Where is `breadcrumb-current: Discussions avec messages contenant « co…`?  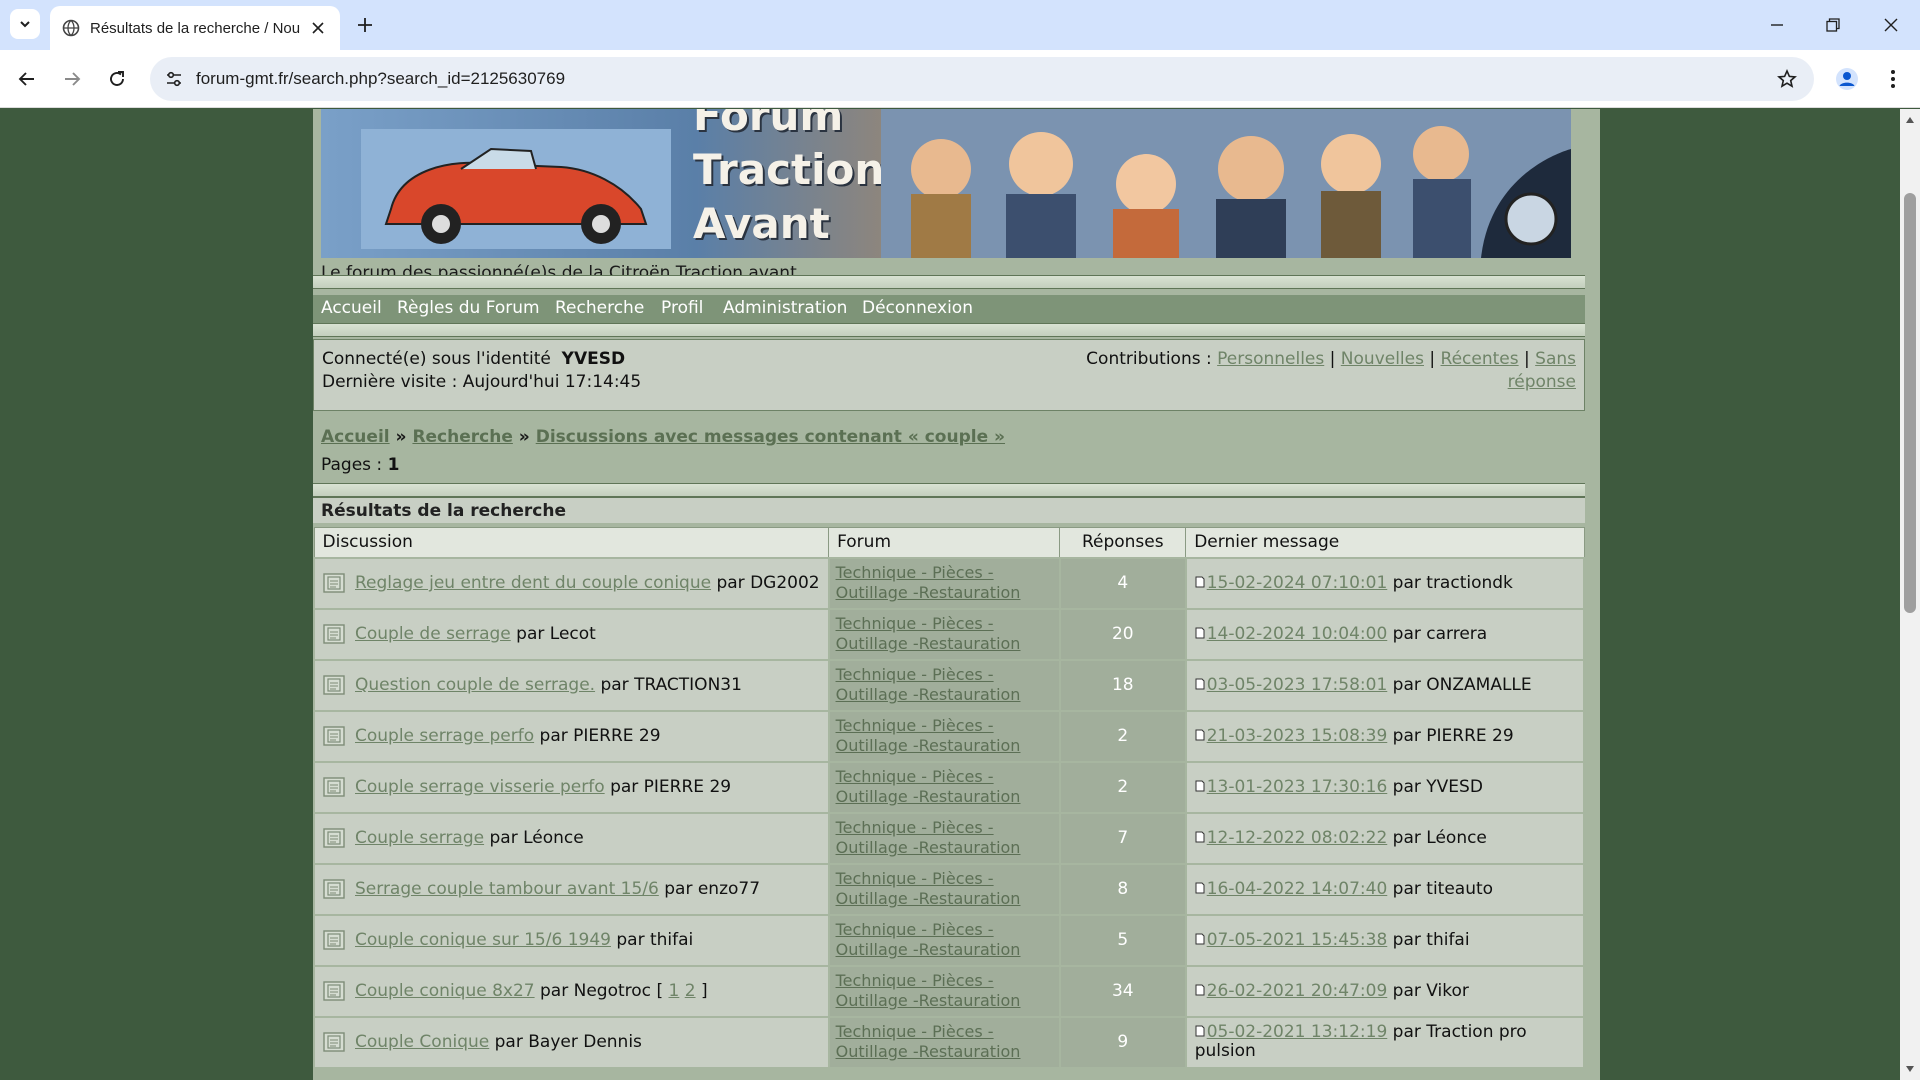 breadcrumb-current: Discussions avec messages contenant « co… is located at coordinates (770, 437).